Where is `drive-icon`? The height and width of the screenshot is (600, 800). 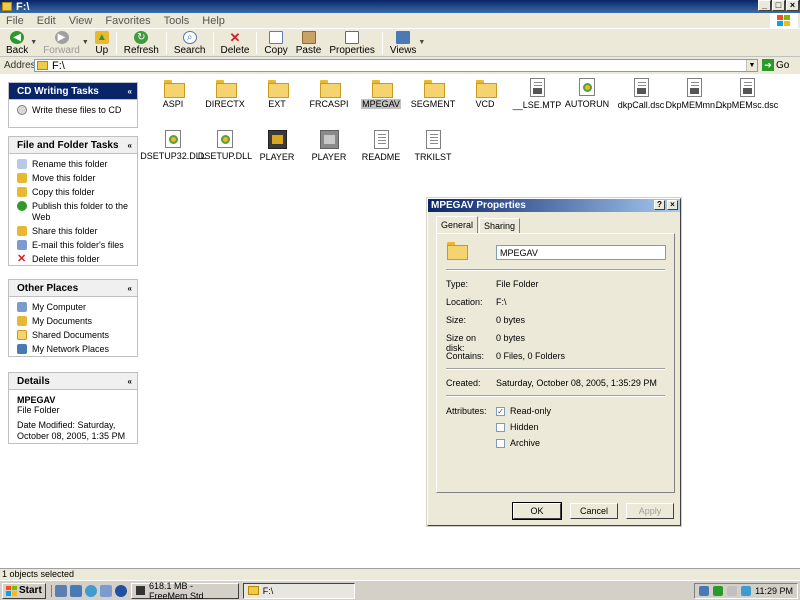 drive-icon is located at coordinates (42, 65).